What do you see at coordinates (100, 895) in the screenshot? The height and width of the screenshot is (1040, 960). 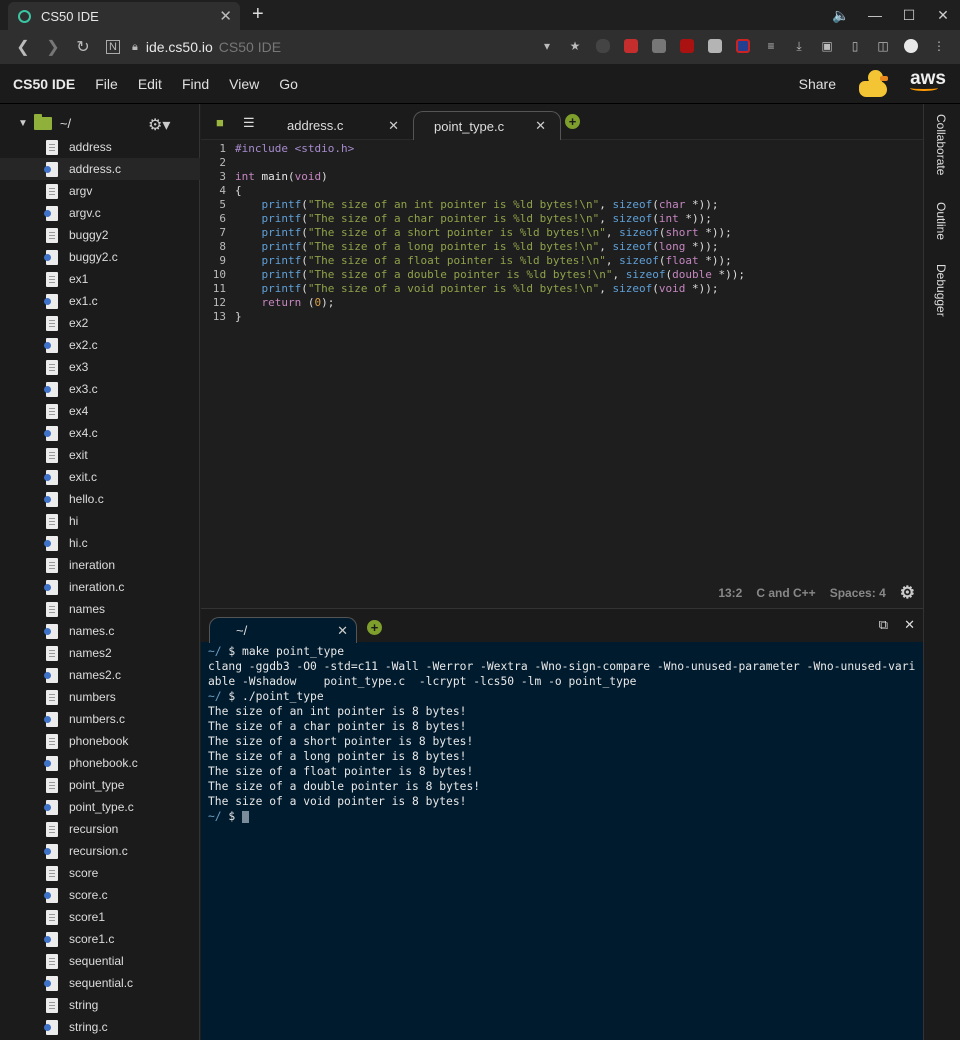 I see `file-tree-item: score.c` at bounding box center [100, 895].